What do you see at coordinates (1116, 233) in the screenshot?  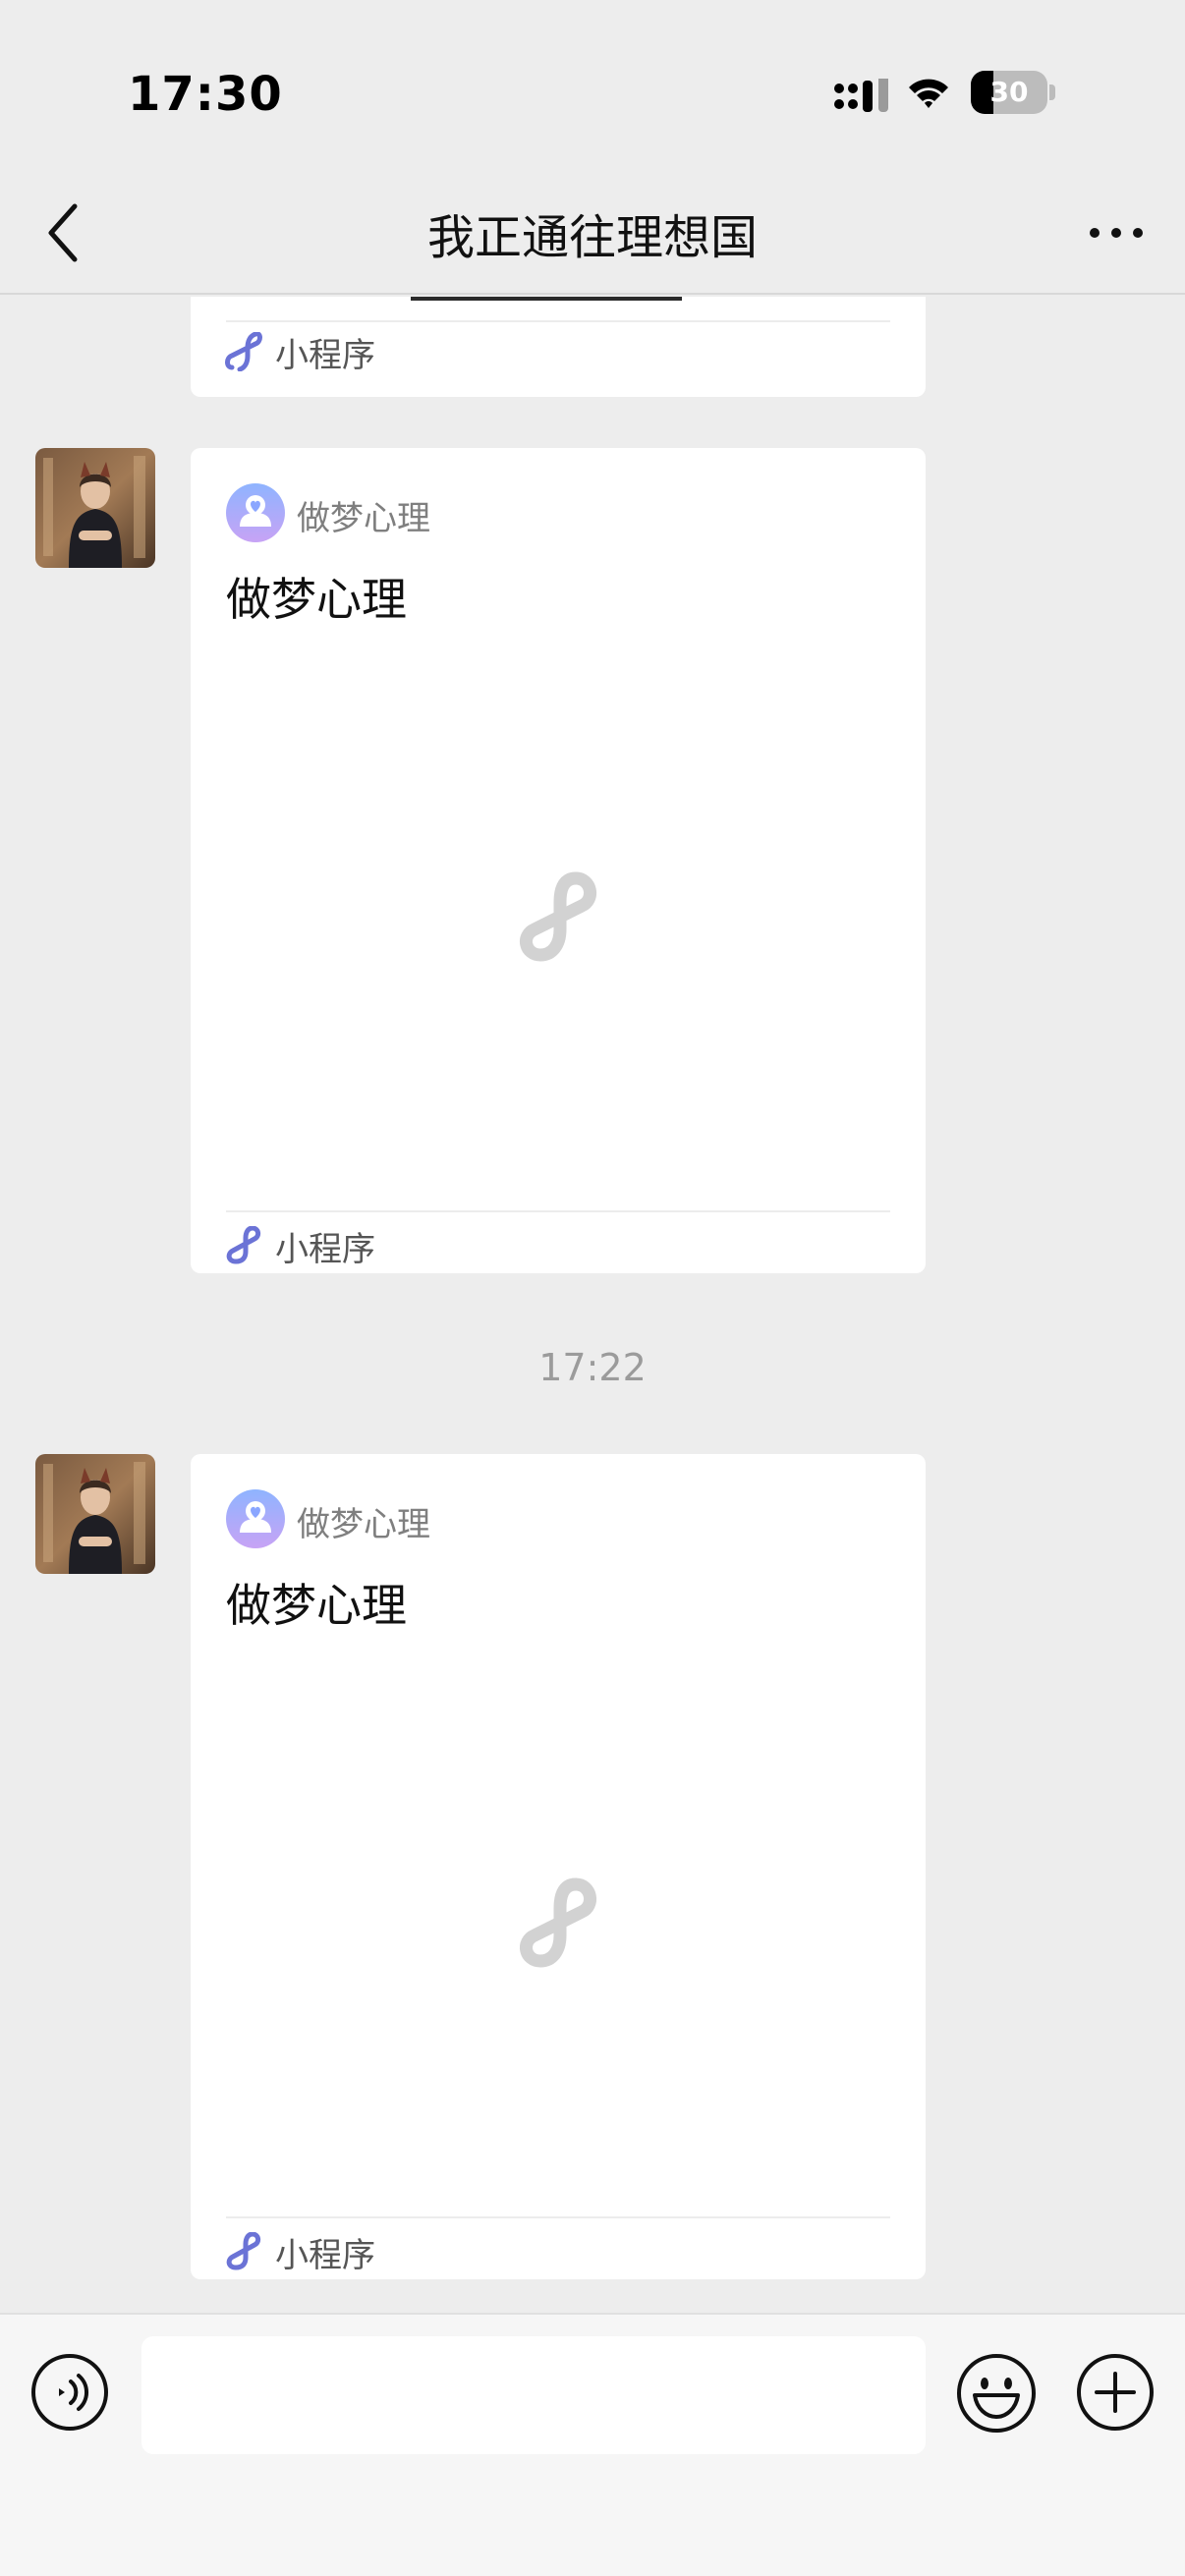 I see `more-dots-icon` at bounding box center [1116, 233].